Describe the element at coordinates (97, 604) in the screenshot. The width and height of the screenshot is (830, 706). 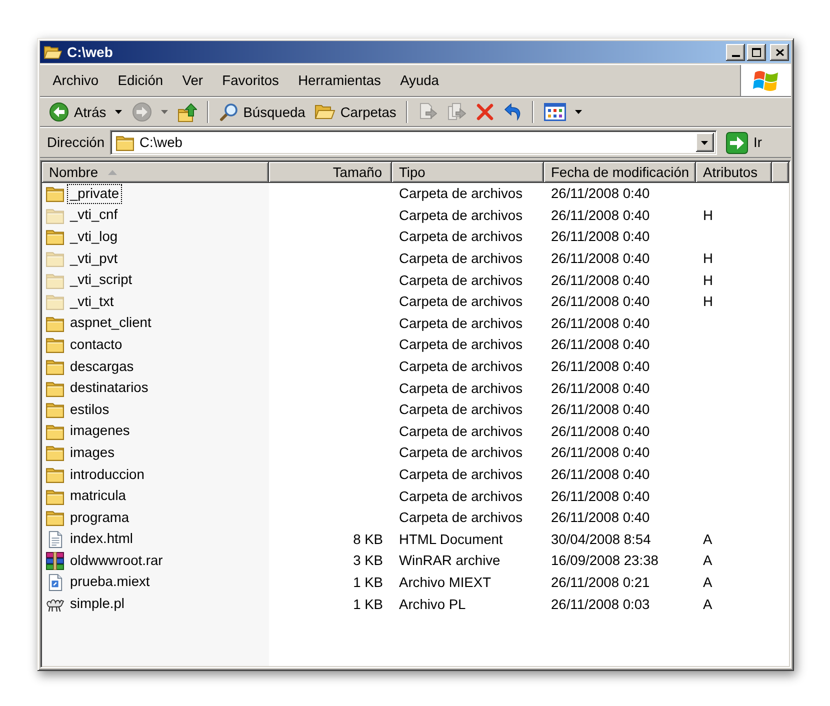
I see `file-name: simple.pl` at that location.